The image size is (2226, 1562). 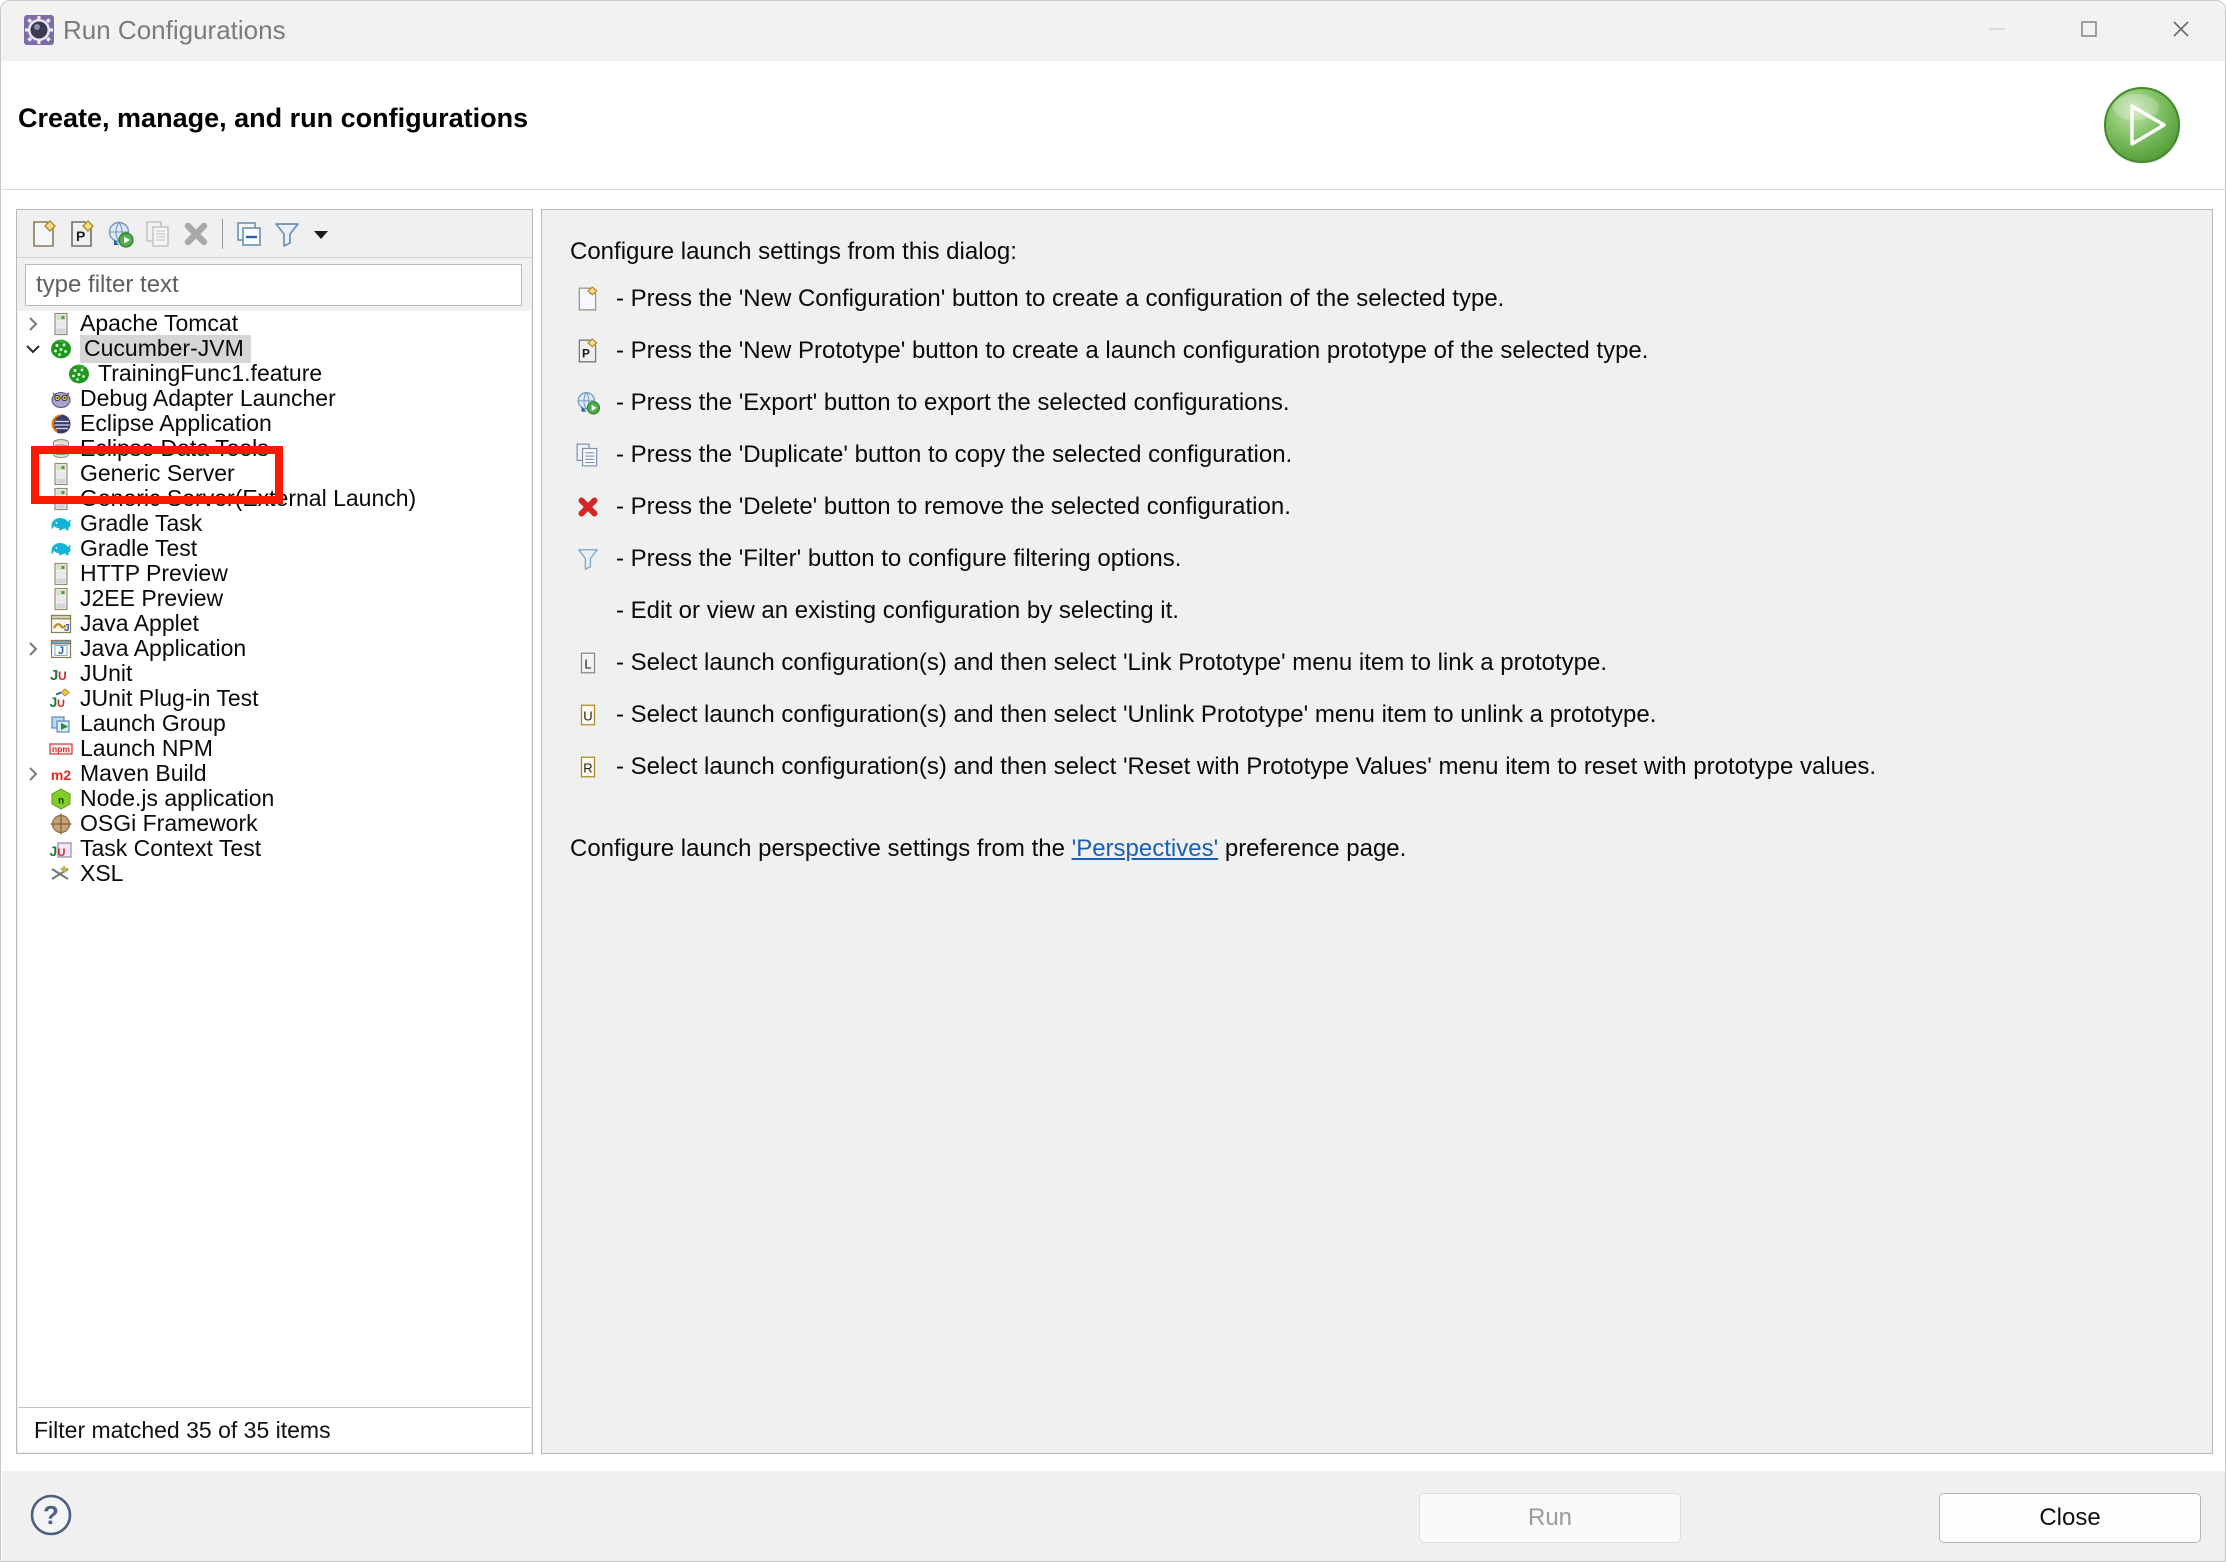 What do you see at coordinates (2180, 29) in the screenshot?
I see `close-window-button` at bounding box center [2180, 29].